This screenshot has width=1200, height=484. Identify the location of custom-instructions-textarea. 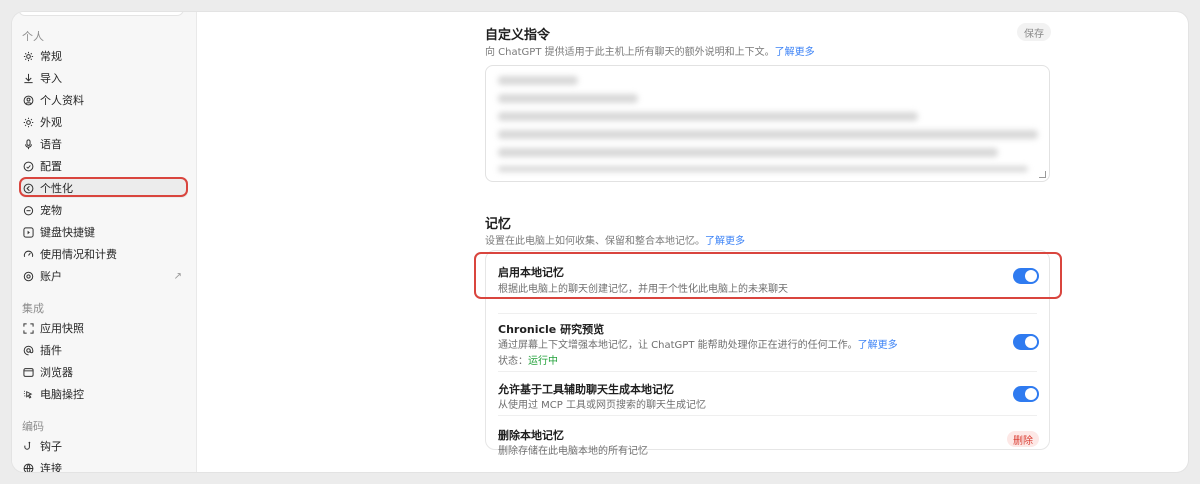
(767, 123).